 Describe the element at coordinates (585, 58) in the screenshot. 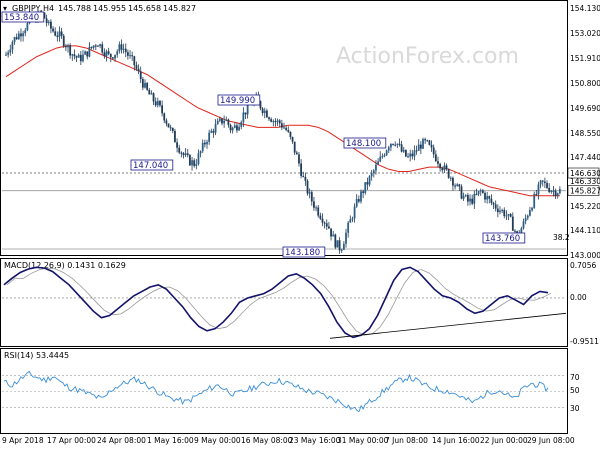

I see `price-tick-label: 151.910` at that location.